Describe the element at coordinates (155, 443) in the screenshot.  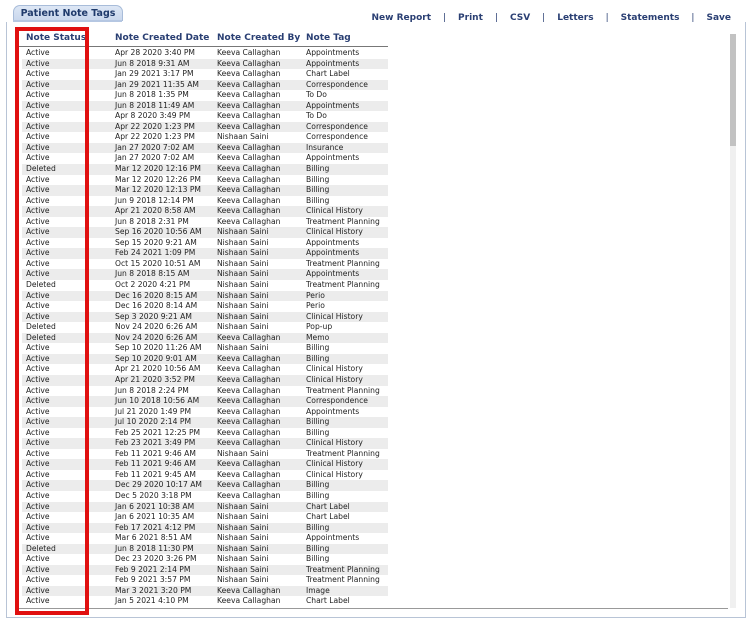
I see `cell-note-created-date: Feb 23 2021 3:49 PM` at that location.